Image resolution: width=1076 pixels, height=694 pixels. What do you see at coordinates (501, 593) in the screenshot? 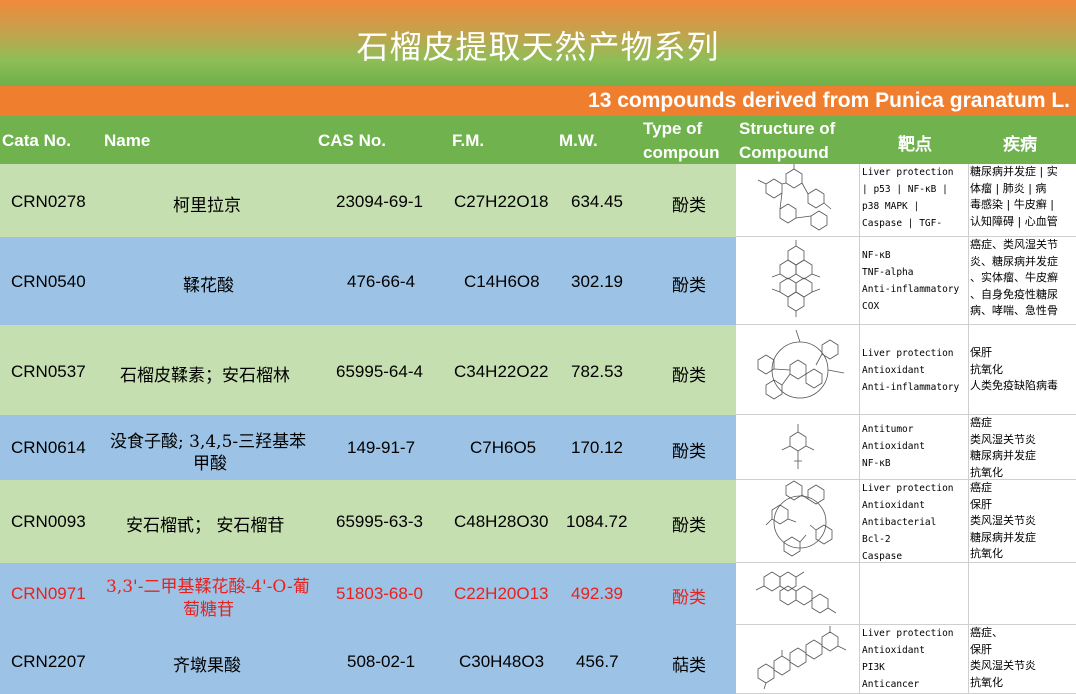
I see `formula: C22H20O13` at bounding box center [501, 593].